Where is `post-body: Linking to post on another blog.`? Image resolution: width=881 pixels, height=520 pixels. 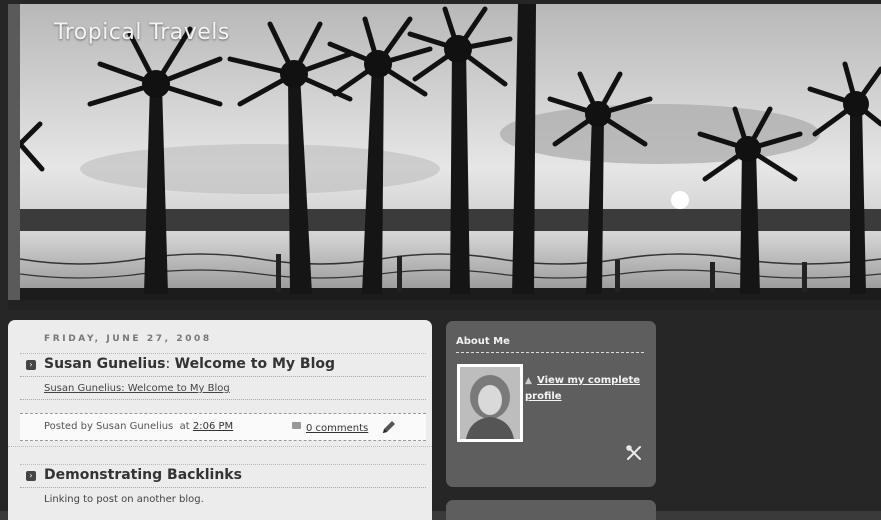 post-body: Linking to post on another blog. is located at coordinates (223, 499).